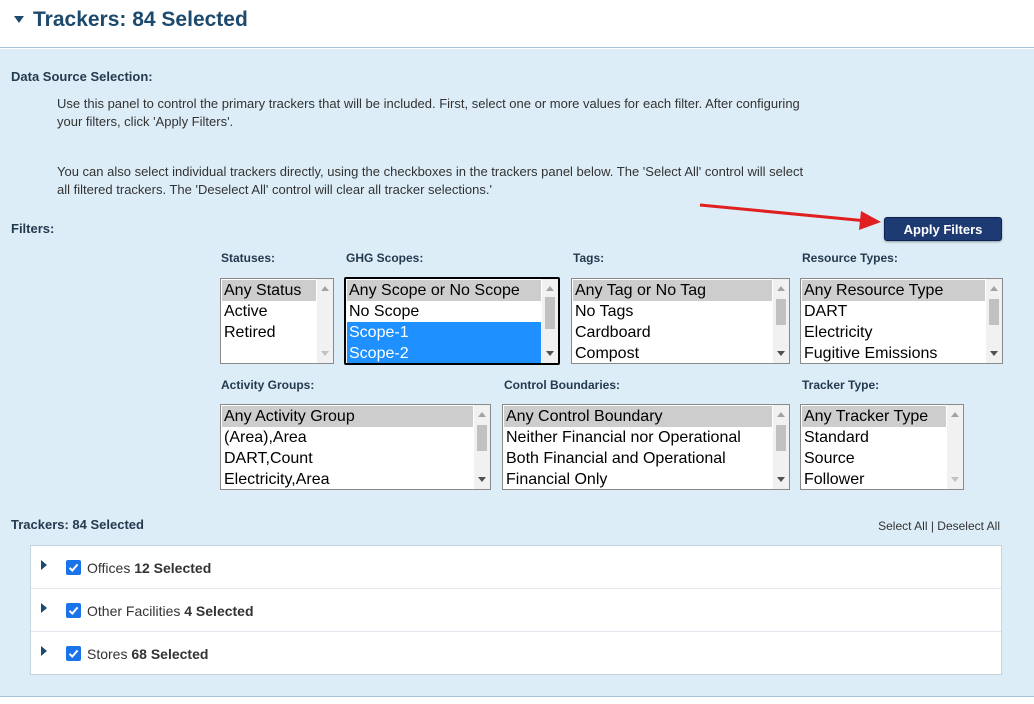 This screenshot has height=704, width=1034. Describe the element at coordinates (444, 311) in the screenshot. I see `listbox-option: No Scope` at that location.